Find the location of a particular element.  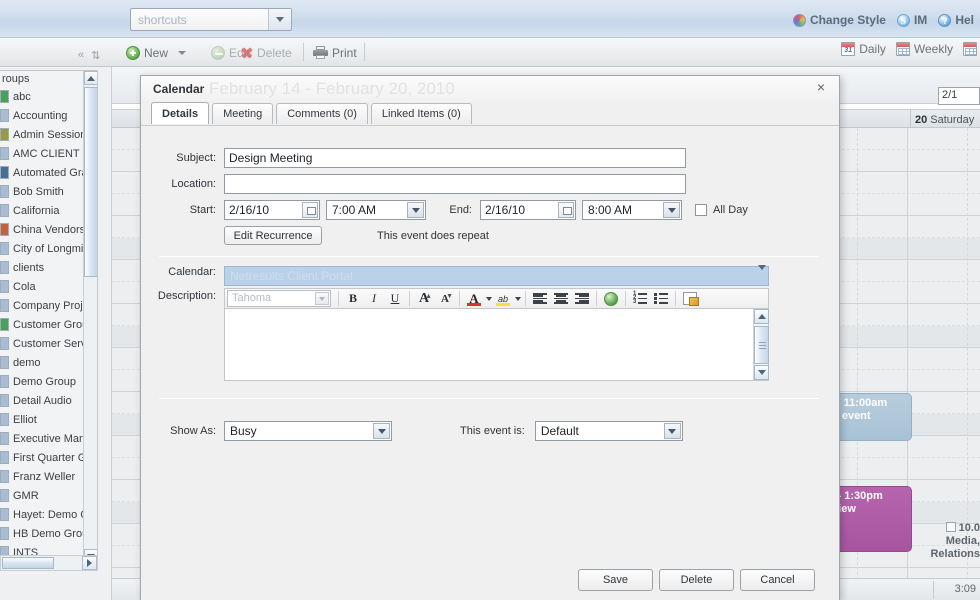

date-range-chip: 2/1 is located at coordinates (959, 96).